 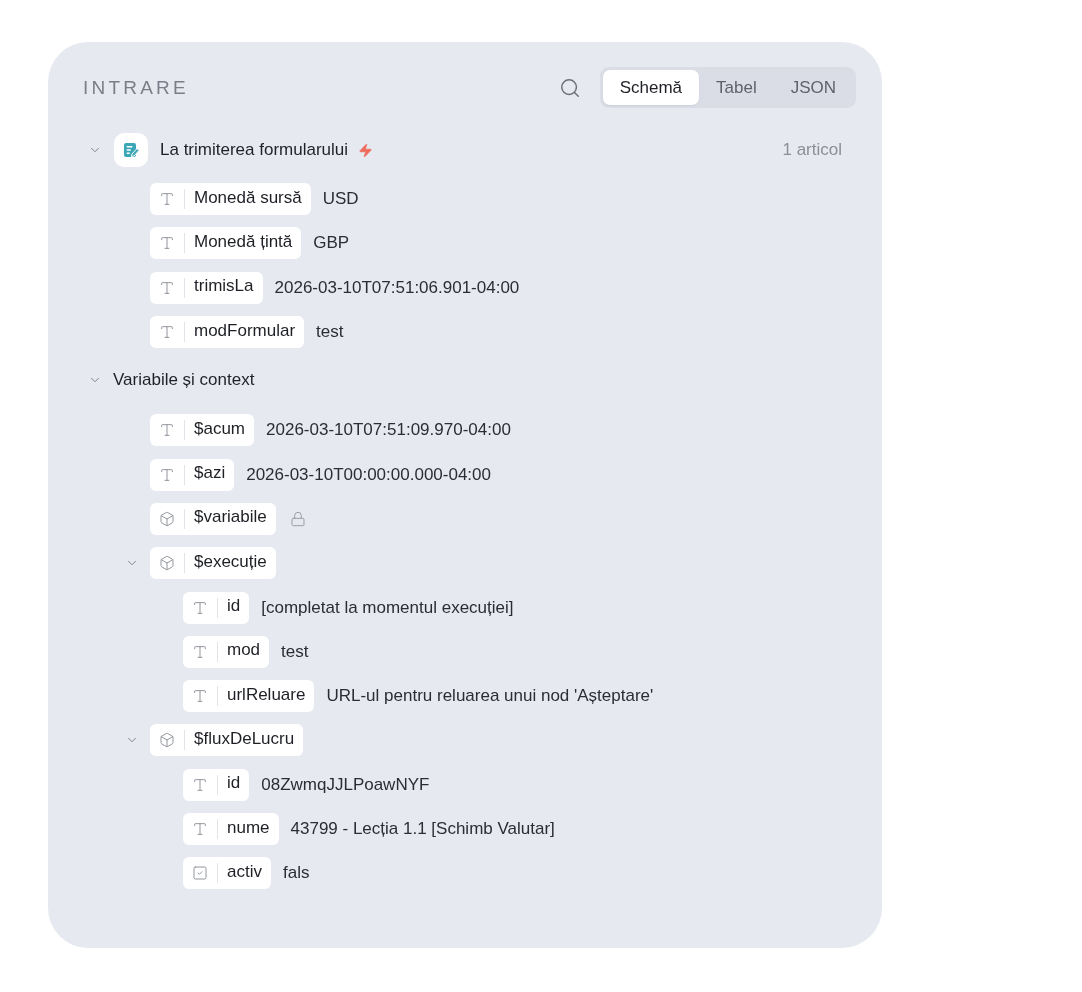 I want to click on field-value: GBP, so click(x=331, y=243).